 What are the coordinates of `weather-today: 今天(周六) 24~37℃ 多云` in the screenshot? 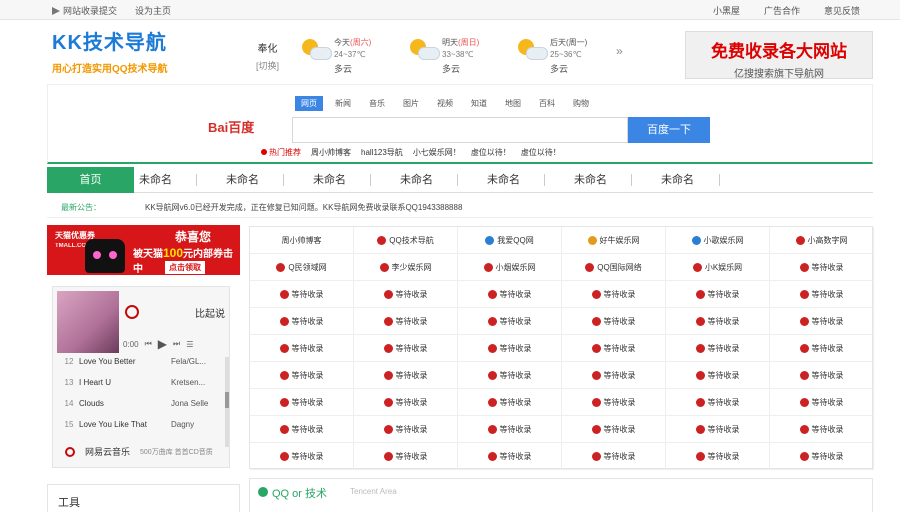 It's located at (335, 56).